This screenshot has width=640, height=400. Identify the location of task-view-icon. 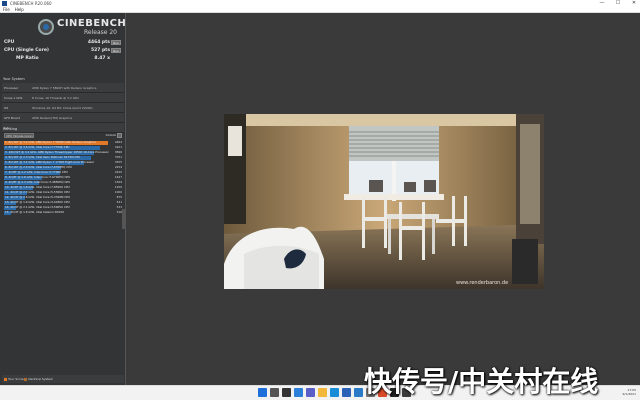
(286, 392).